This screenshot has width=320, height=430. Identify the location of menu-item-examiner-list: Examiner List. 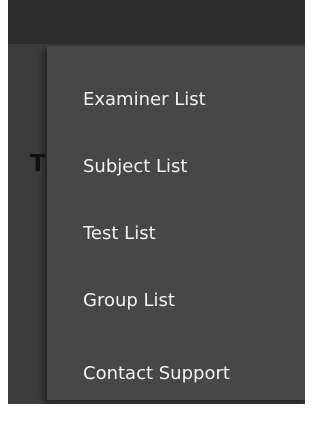
(188, 100).